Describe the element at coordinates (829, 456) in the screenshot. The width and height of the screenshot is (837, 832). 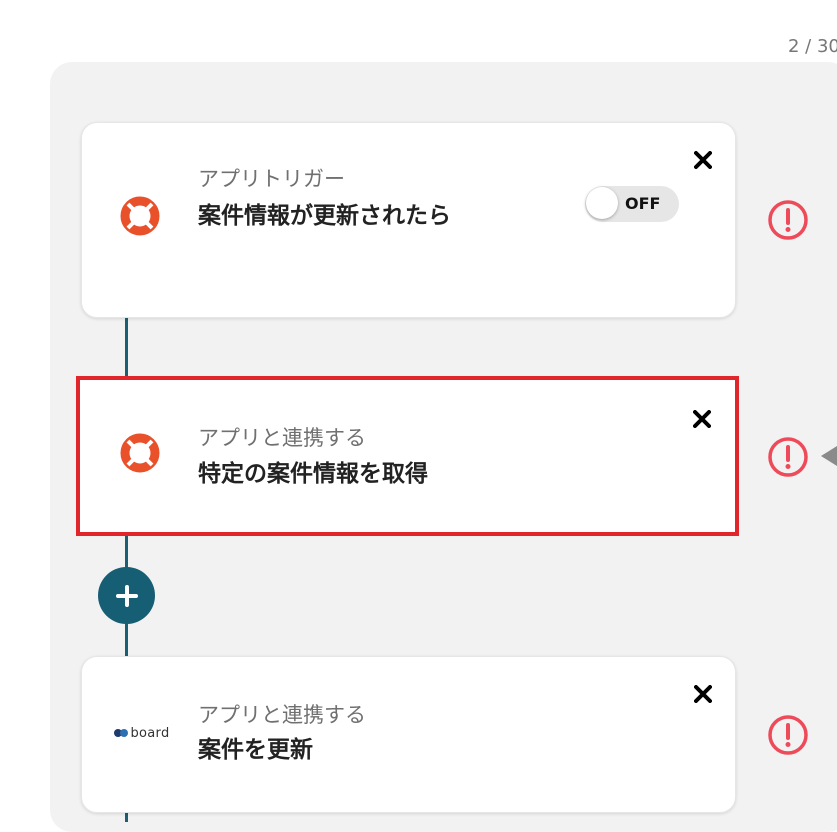
I see `side-panel-arrow-icon` at that location.